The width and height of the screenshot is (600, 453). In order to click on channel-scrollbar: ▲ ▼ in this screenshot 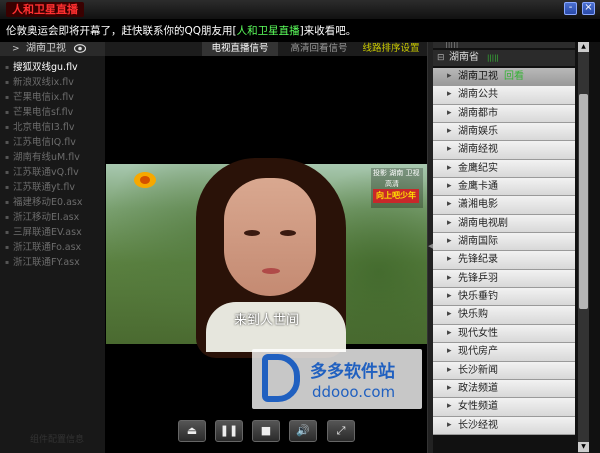, I will do `click(583, 247)`.